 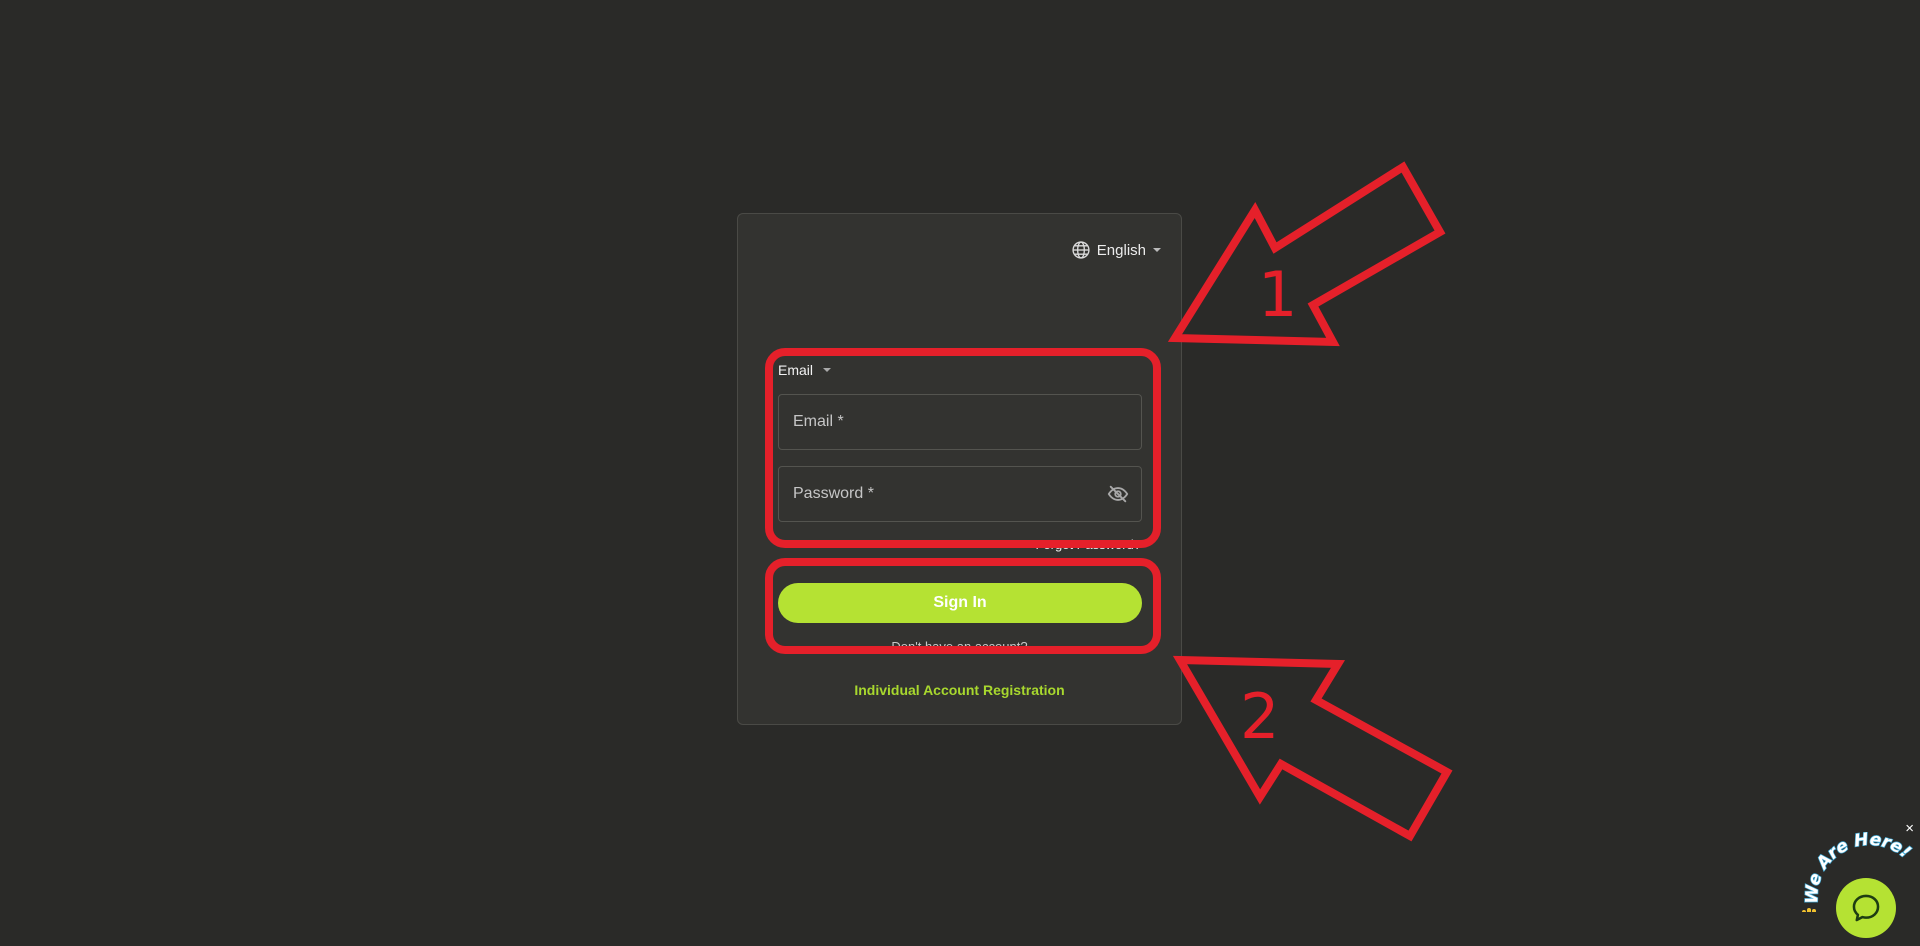 I want to click on password-input, so click(x=949, y=494).